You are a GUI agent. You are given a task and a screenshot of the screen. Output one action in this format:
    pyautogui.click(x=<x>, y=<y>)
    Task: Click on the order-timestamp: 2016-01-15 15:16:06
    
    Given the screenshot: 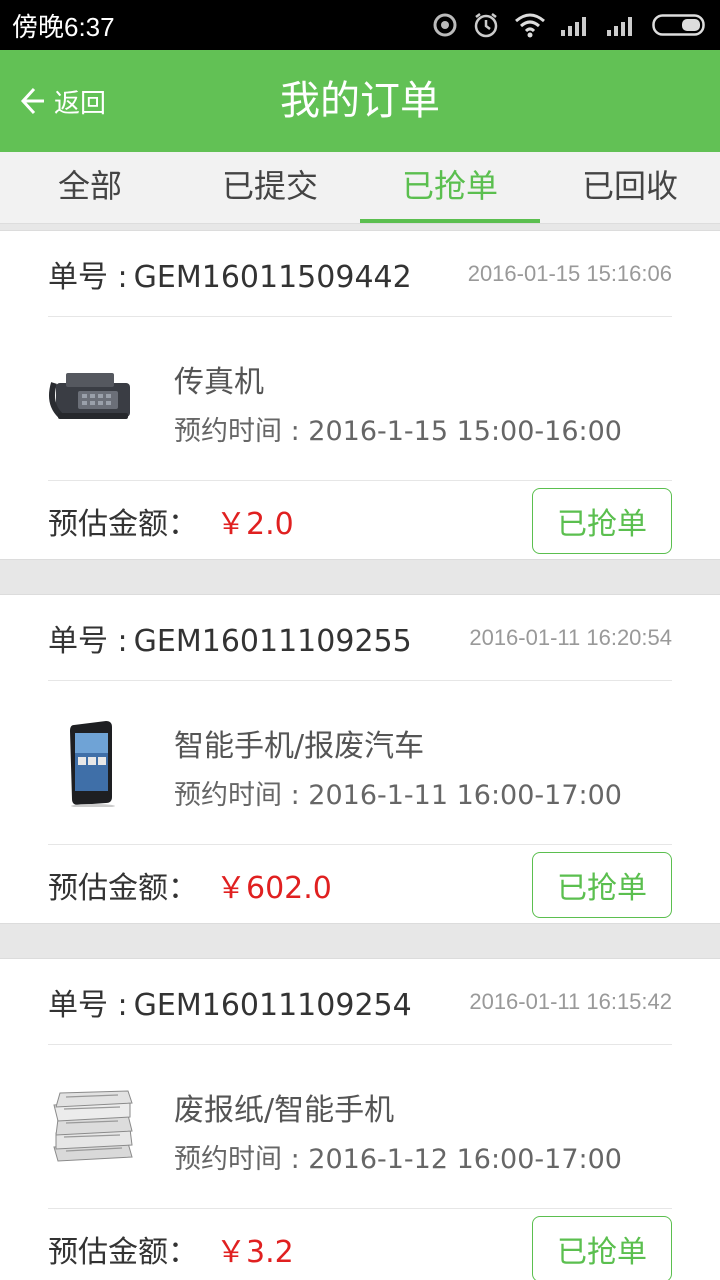 What is the action you would take?
    pyautogui.click(x=569, y=273)
    